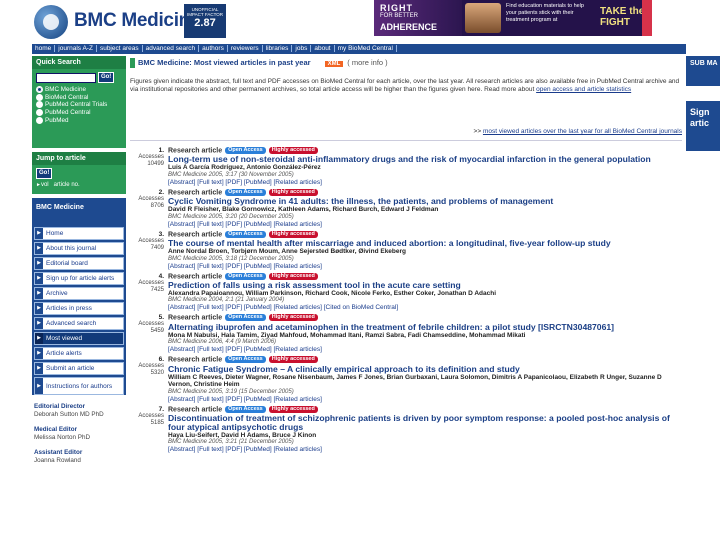 This screenshot has width=720, height=540. Describe the element at coordinates (60, 406) in the screenshot. I see `editor-role: Editorial Director` at that location.